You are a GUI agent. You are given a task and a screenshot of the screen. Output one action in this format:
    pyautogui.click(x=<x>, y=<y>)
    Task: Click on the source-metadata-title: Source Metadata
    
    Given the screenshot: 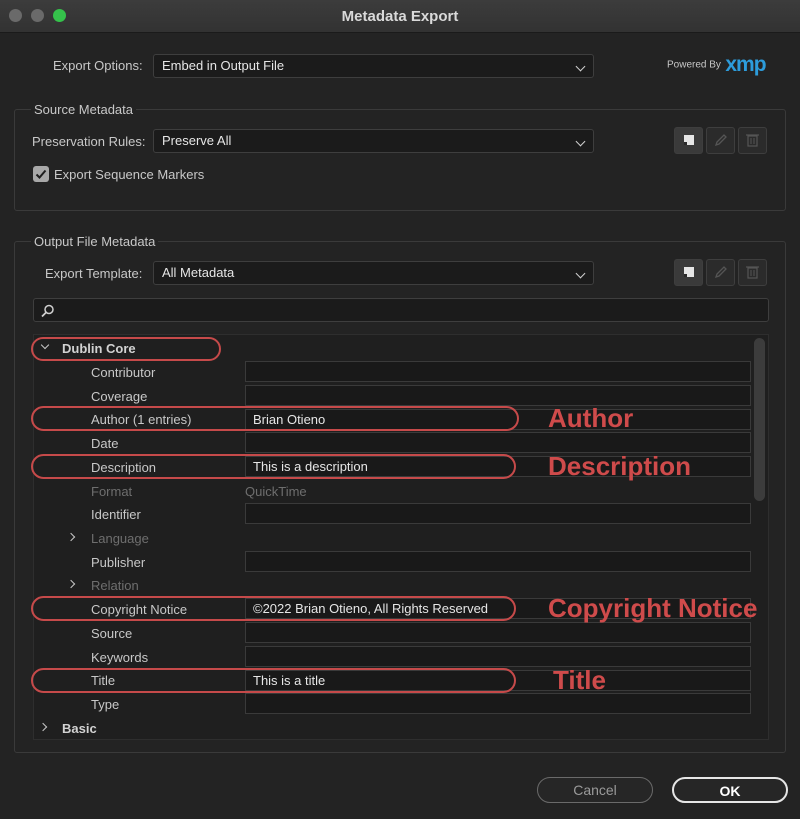 What is the action you would take?
    pyautogui.click(x=84, y=109)
    